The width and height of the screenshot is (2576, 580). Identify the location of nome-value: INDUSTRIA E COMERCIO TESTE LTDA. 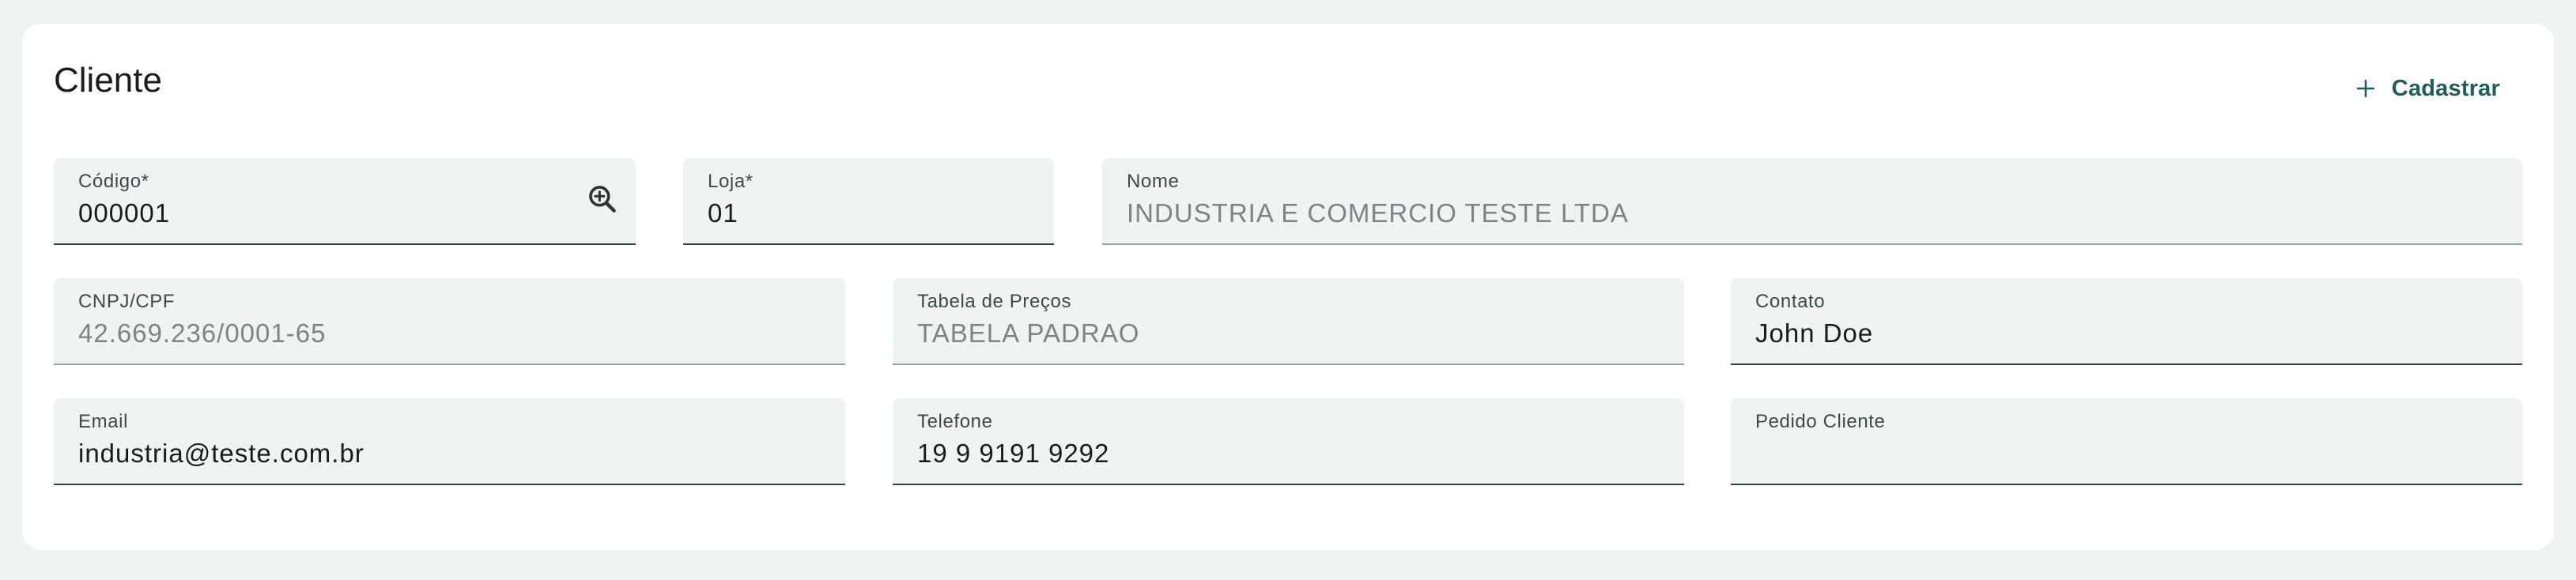
(1378, 213).